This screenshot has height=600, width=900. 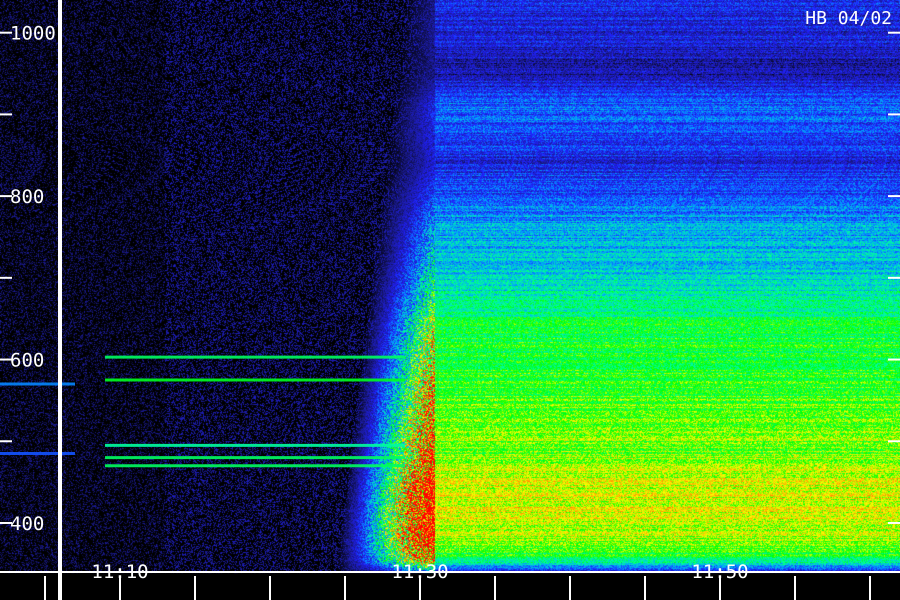 I want to click on y-tick-label: 1000, so click(x=33, y=34).